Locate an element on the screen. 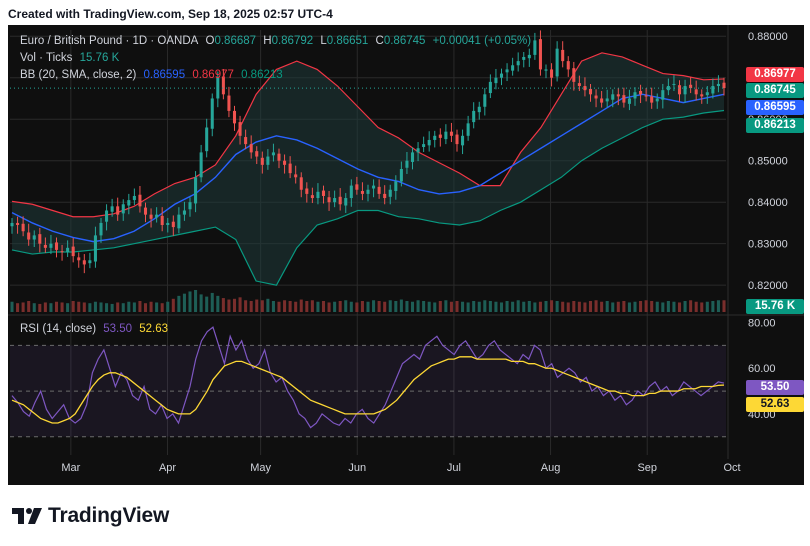 The width and height of the screenshot is (810, 546). low-label: L is located at coordinates (323, 41).